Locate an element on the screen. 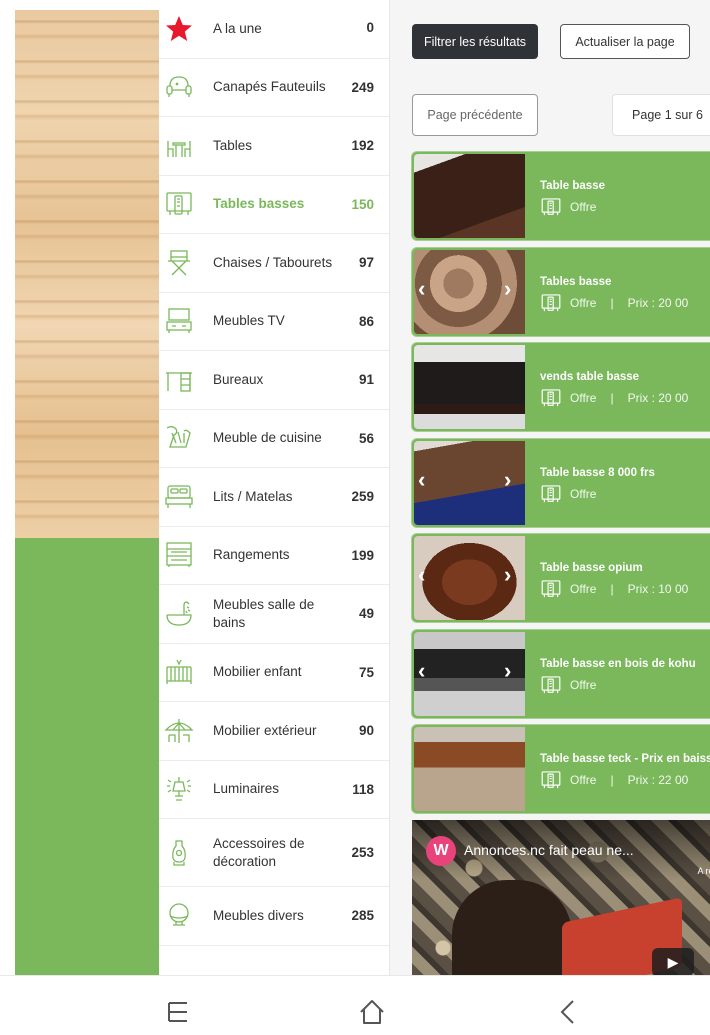 This screenshot has width=710, height=1035. category-item: Rangements 199 is located at coordinates (274, 556).